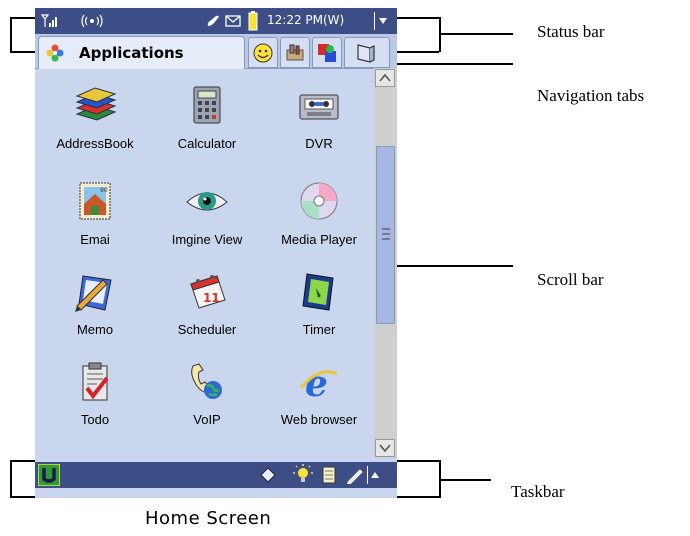  What do you see at coordinates (93, 293) in the screenshot?
I see `notepad-pencil-icon` at bounding box center [93, 293].